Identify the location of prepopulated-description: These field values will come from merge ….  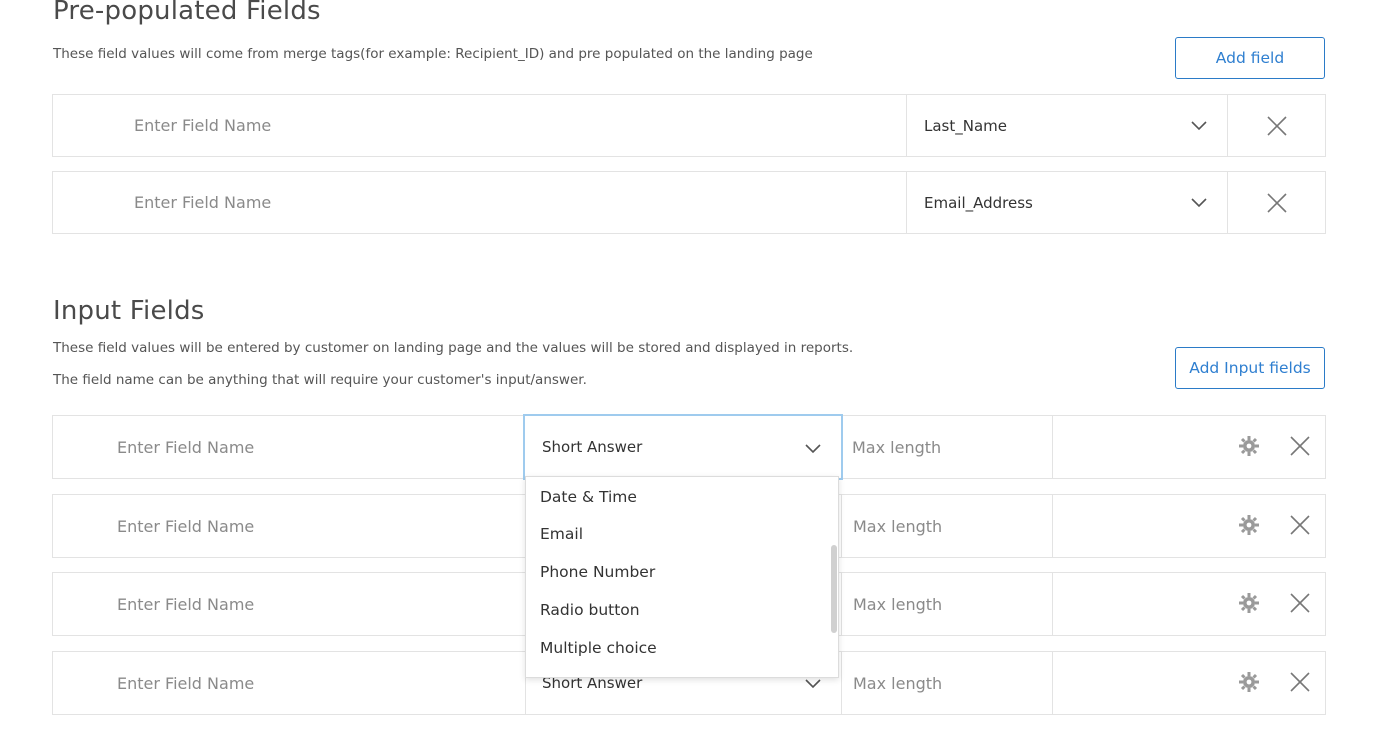
(433, 54).